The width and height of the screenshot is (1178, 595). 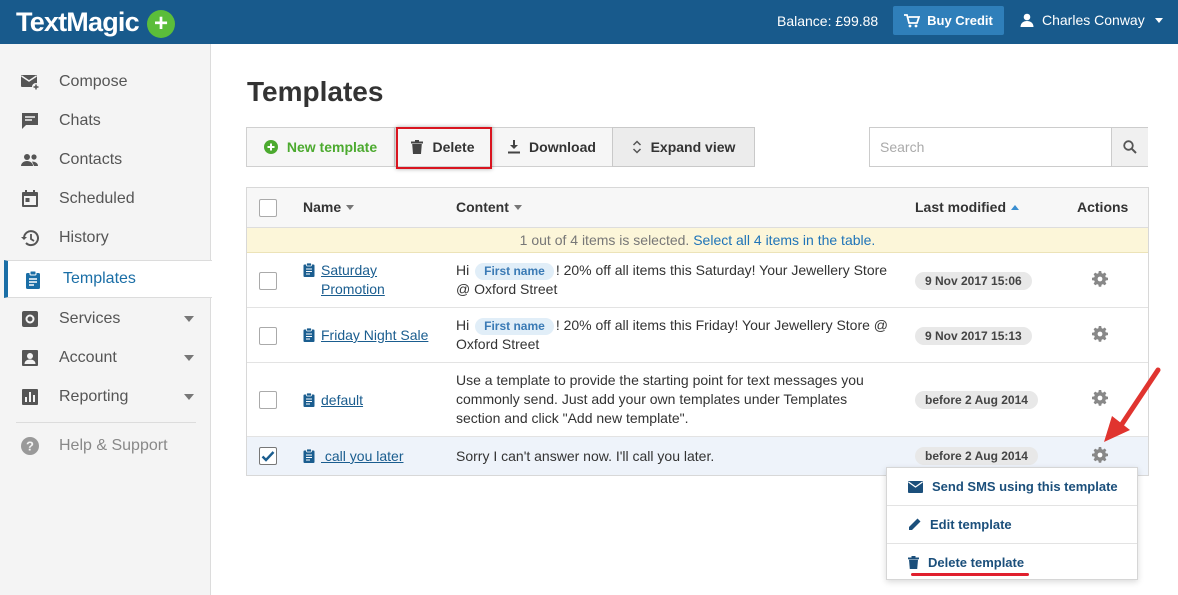 I want to click on search-input, so click(x=990, y=147).